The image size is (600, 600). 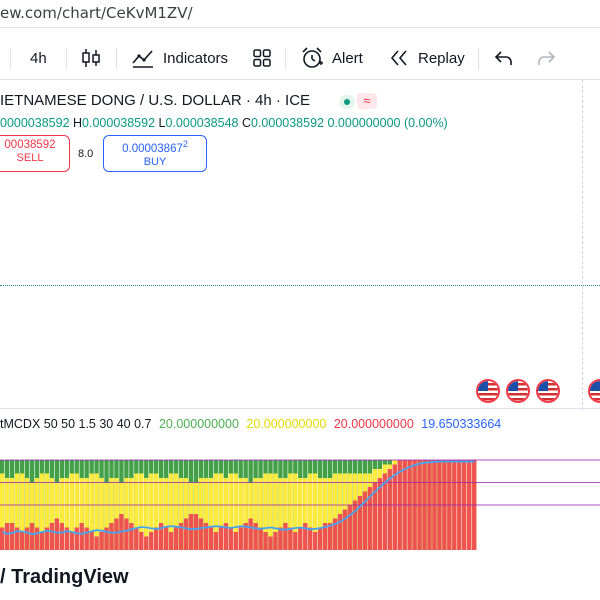 What do you see at coordinates (155, 161) in the screenshot?
I see `buy-label: BUY` at bounding box center [155, 161].